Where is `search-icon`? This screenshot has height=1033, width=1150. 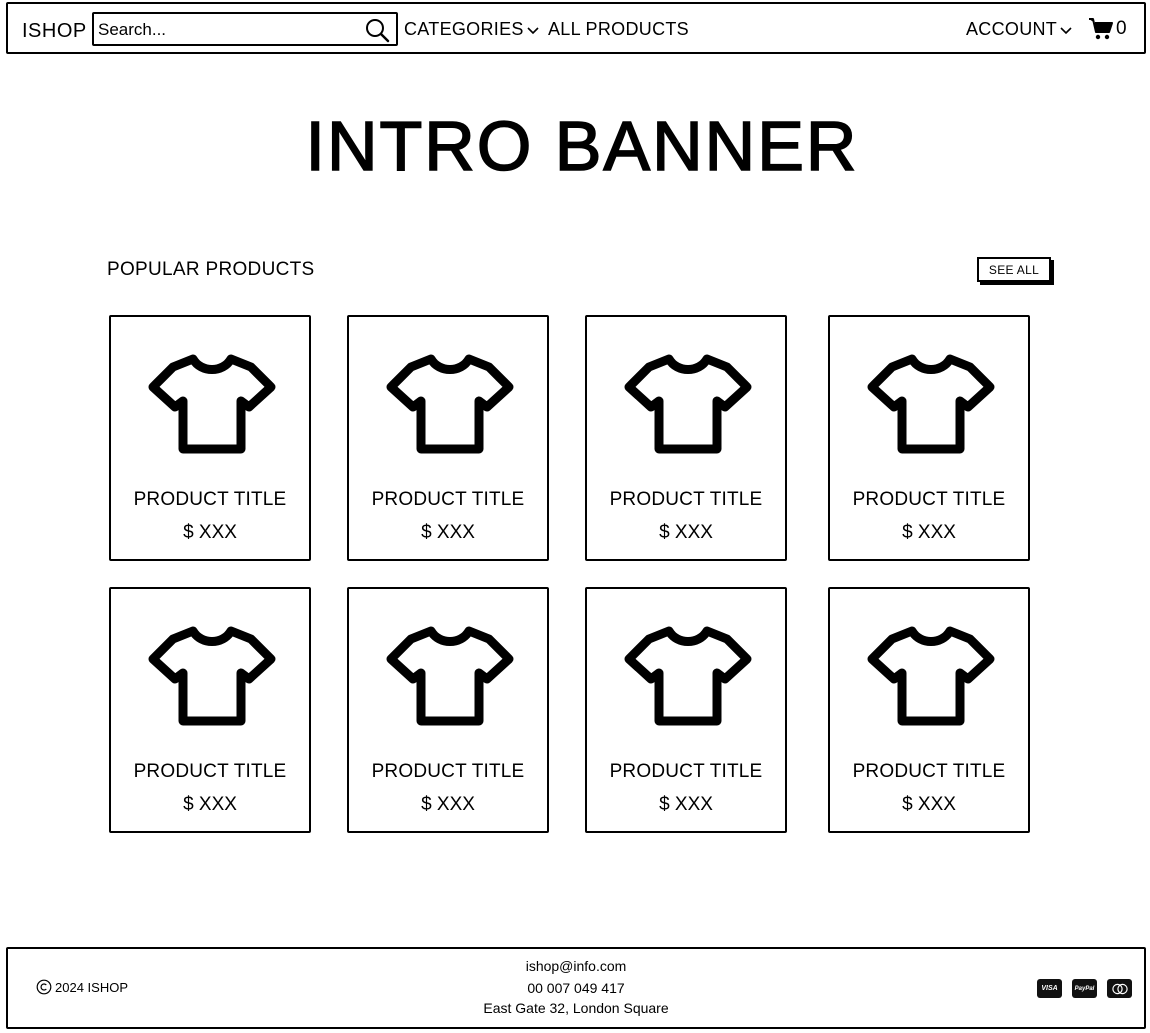 search-icon is located at coordinates (377, 30).